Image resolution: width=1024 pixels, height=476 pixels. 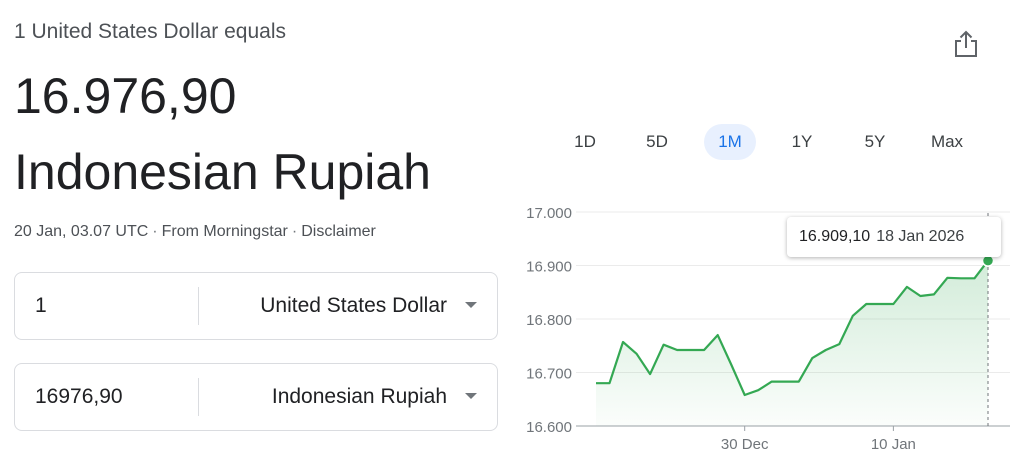 What do you see at coordinates (835, 236) in the screenshot?
I see `tooltip-value: 16.909,10` at bounding box center [835, 236].